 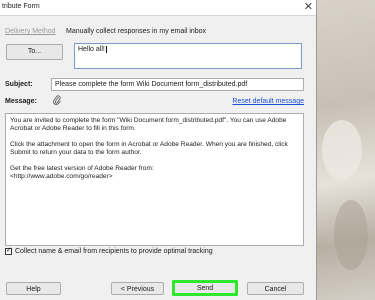 I want to click on reset-default-message-link: Reset default message, so click(x=268, y=101).